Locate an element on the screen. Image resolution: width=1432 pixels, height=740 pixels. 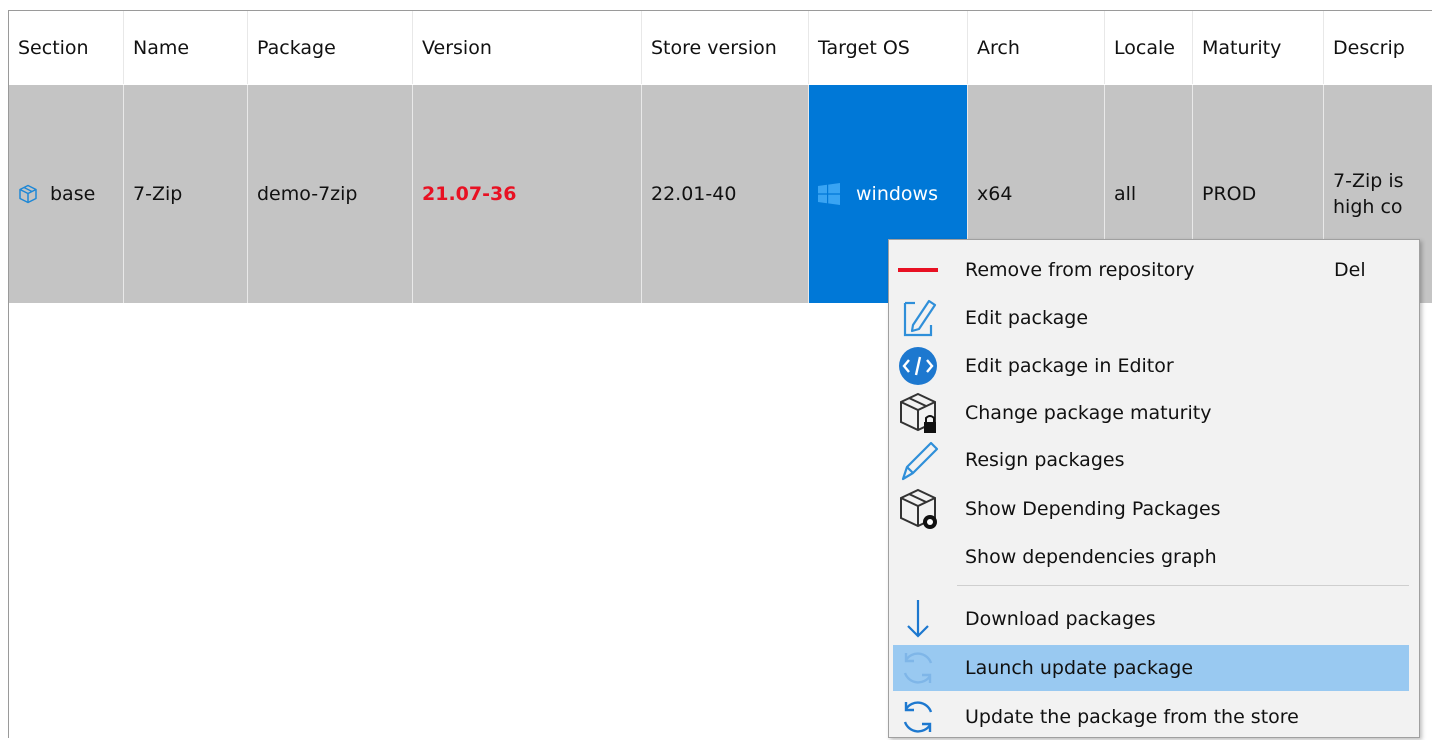
column-header-description: Descrip is located at coordinates (1378, 47).